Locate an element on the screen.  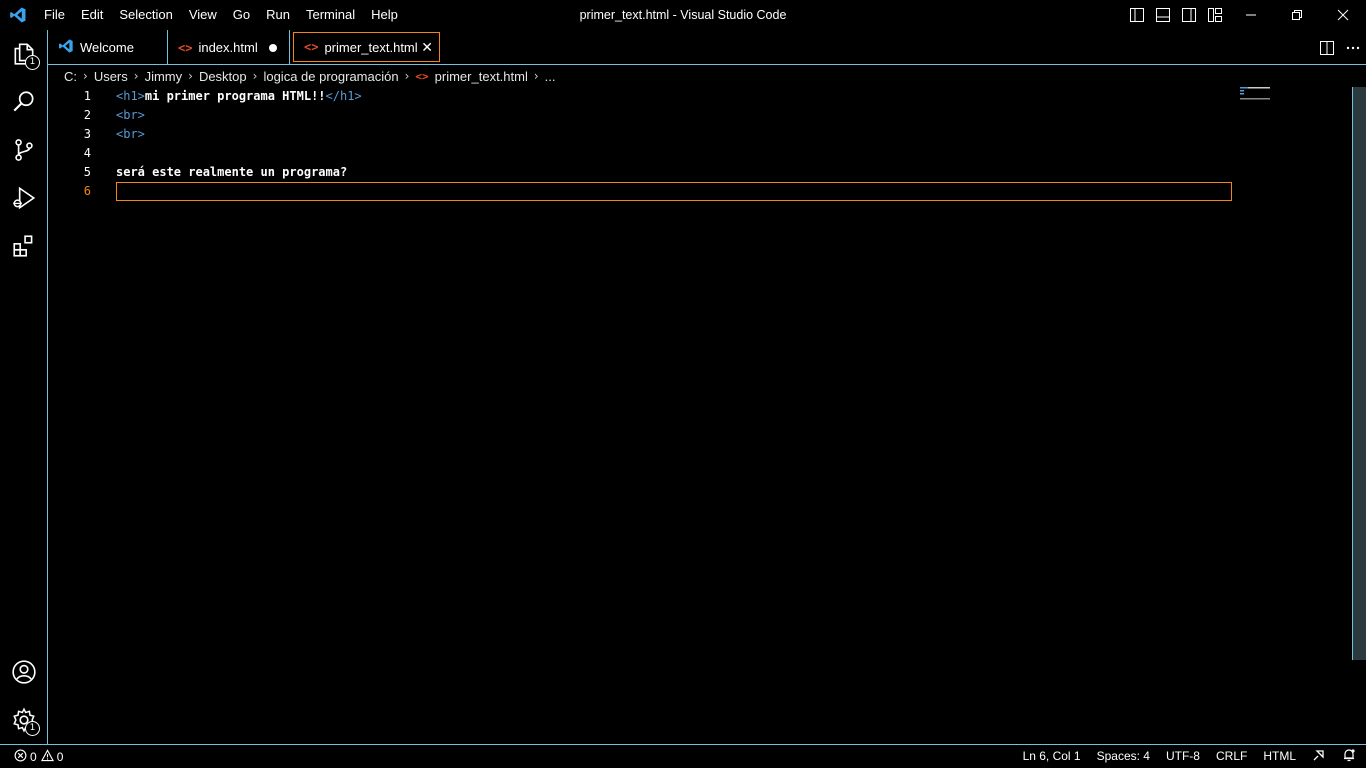
menu-selection: Selection is located at coordinates (145, 15).